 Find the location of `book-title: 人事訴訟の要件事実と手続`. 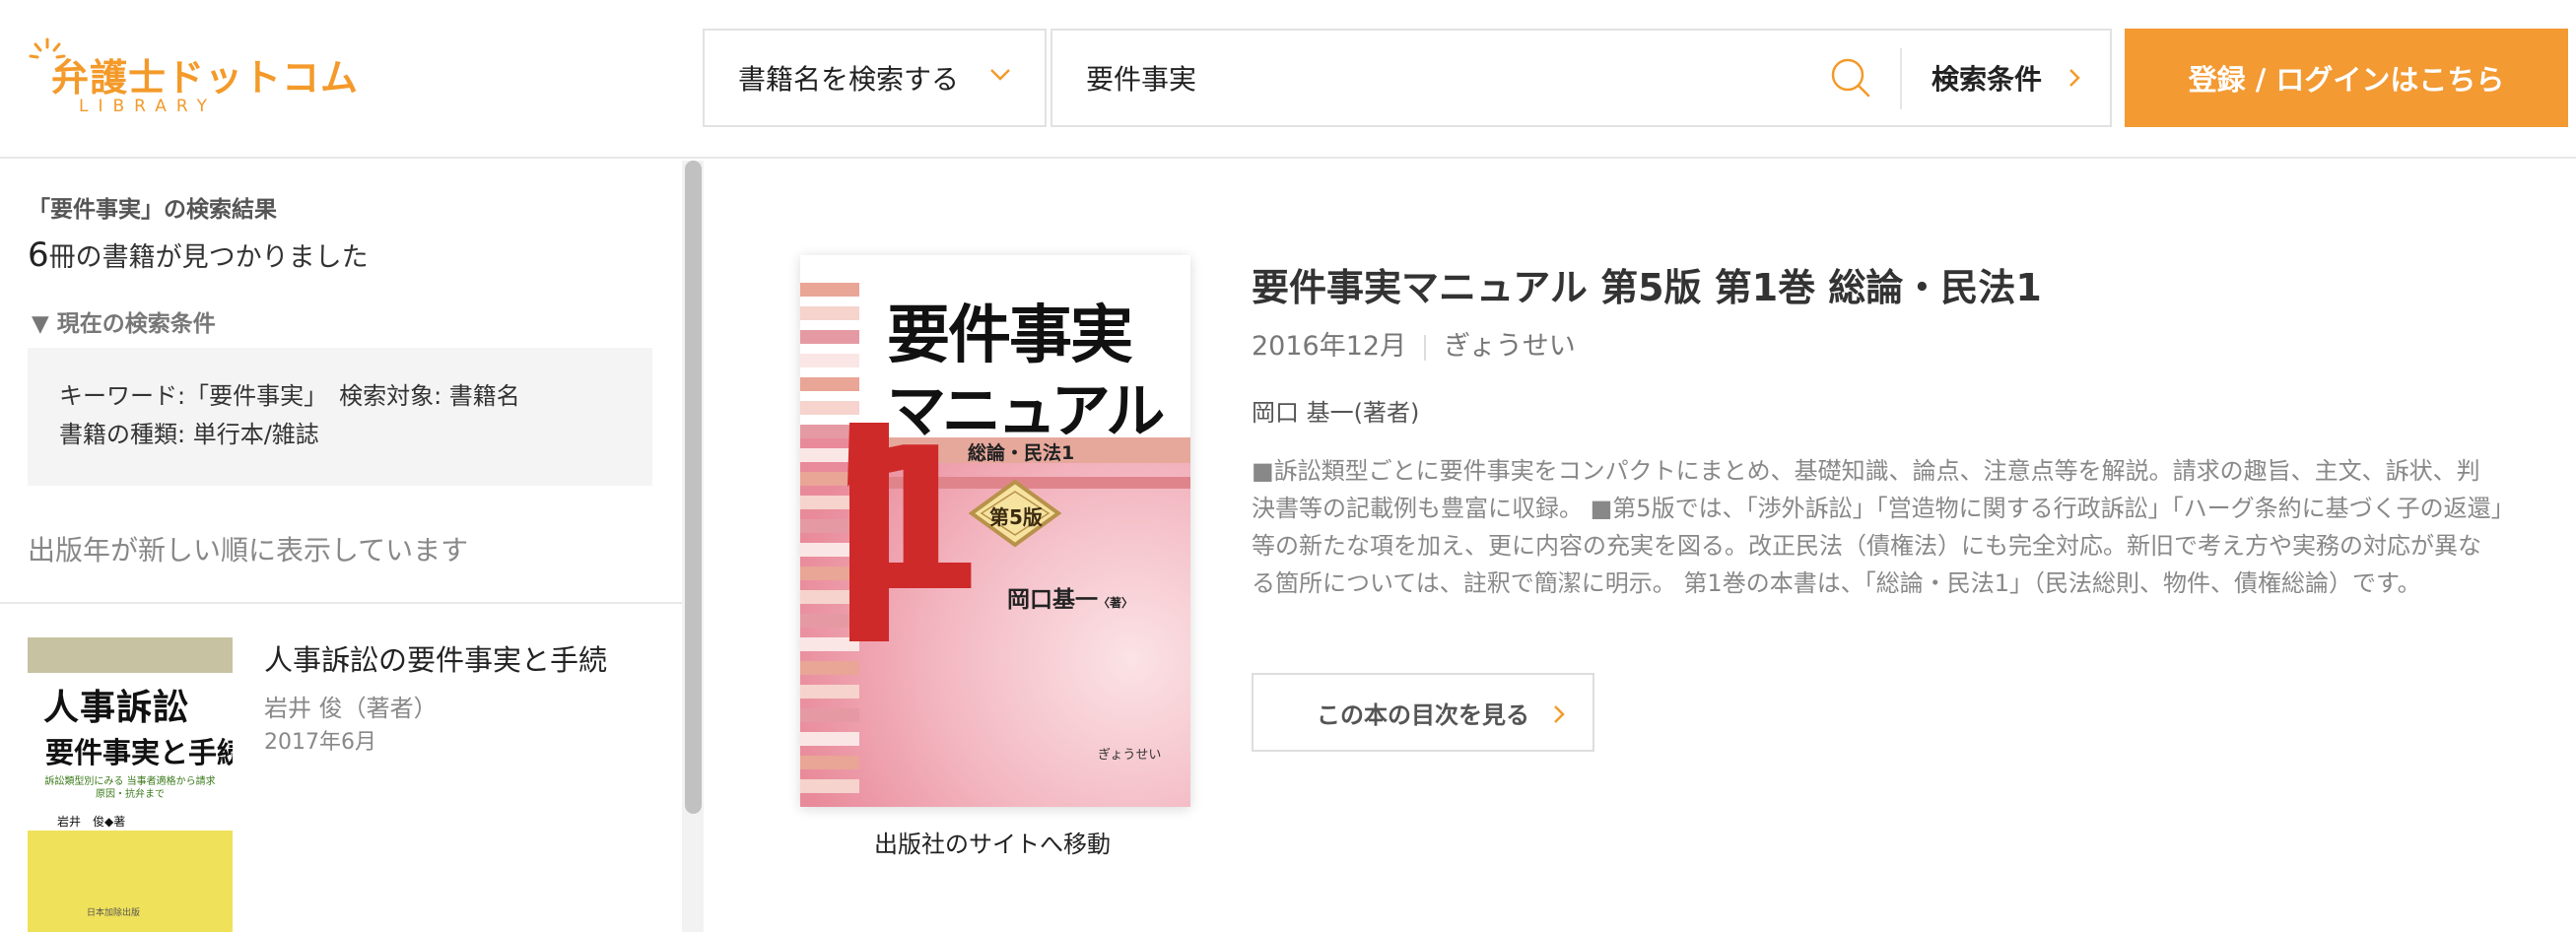

book-title: 人事訴訟の要件事実と手続 is located at coordinates (435, 658).